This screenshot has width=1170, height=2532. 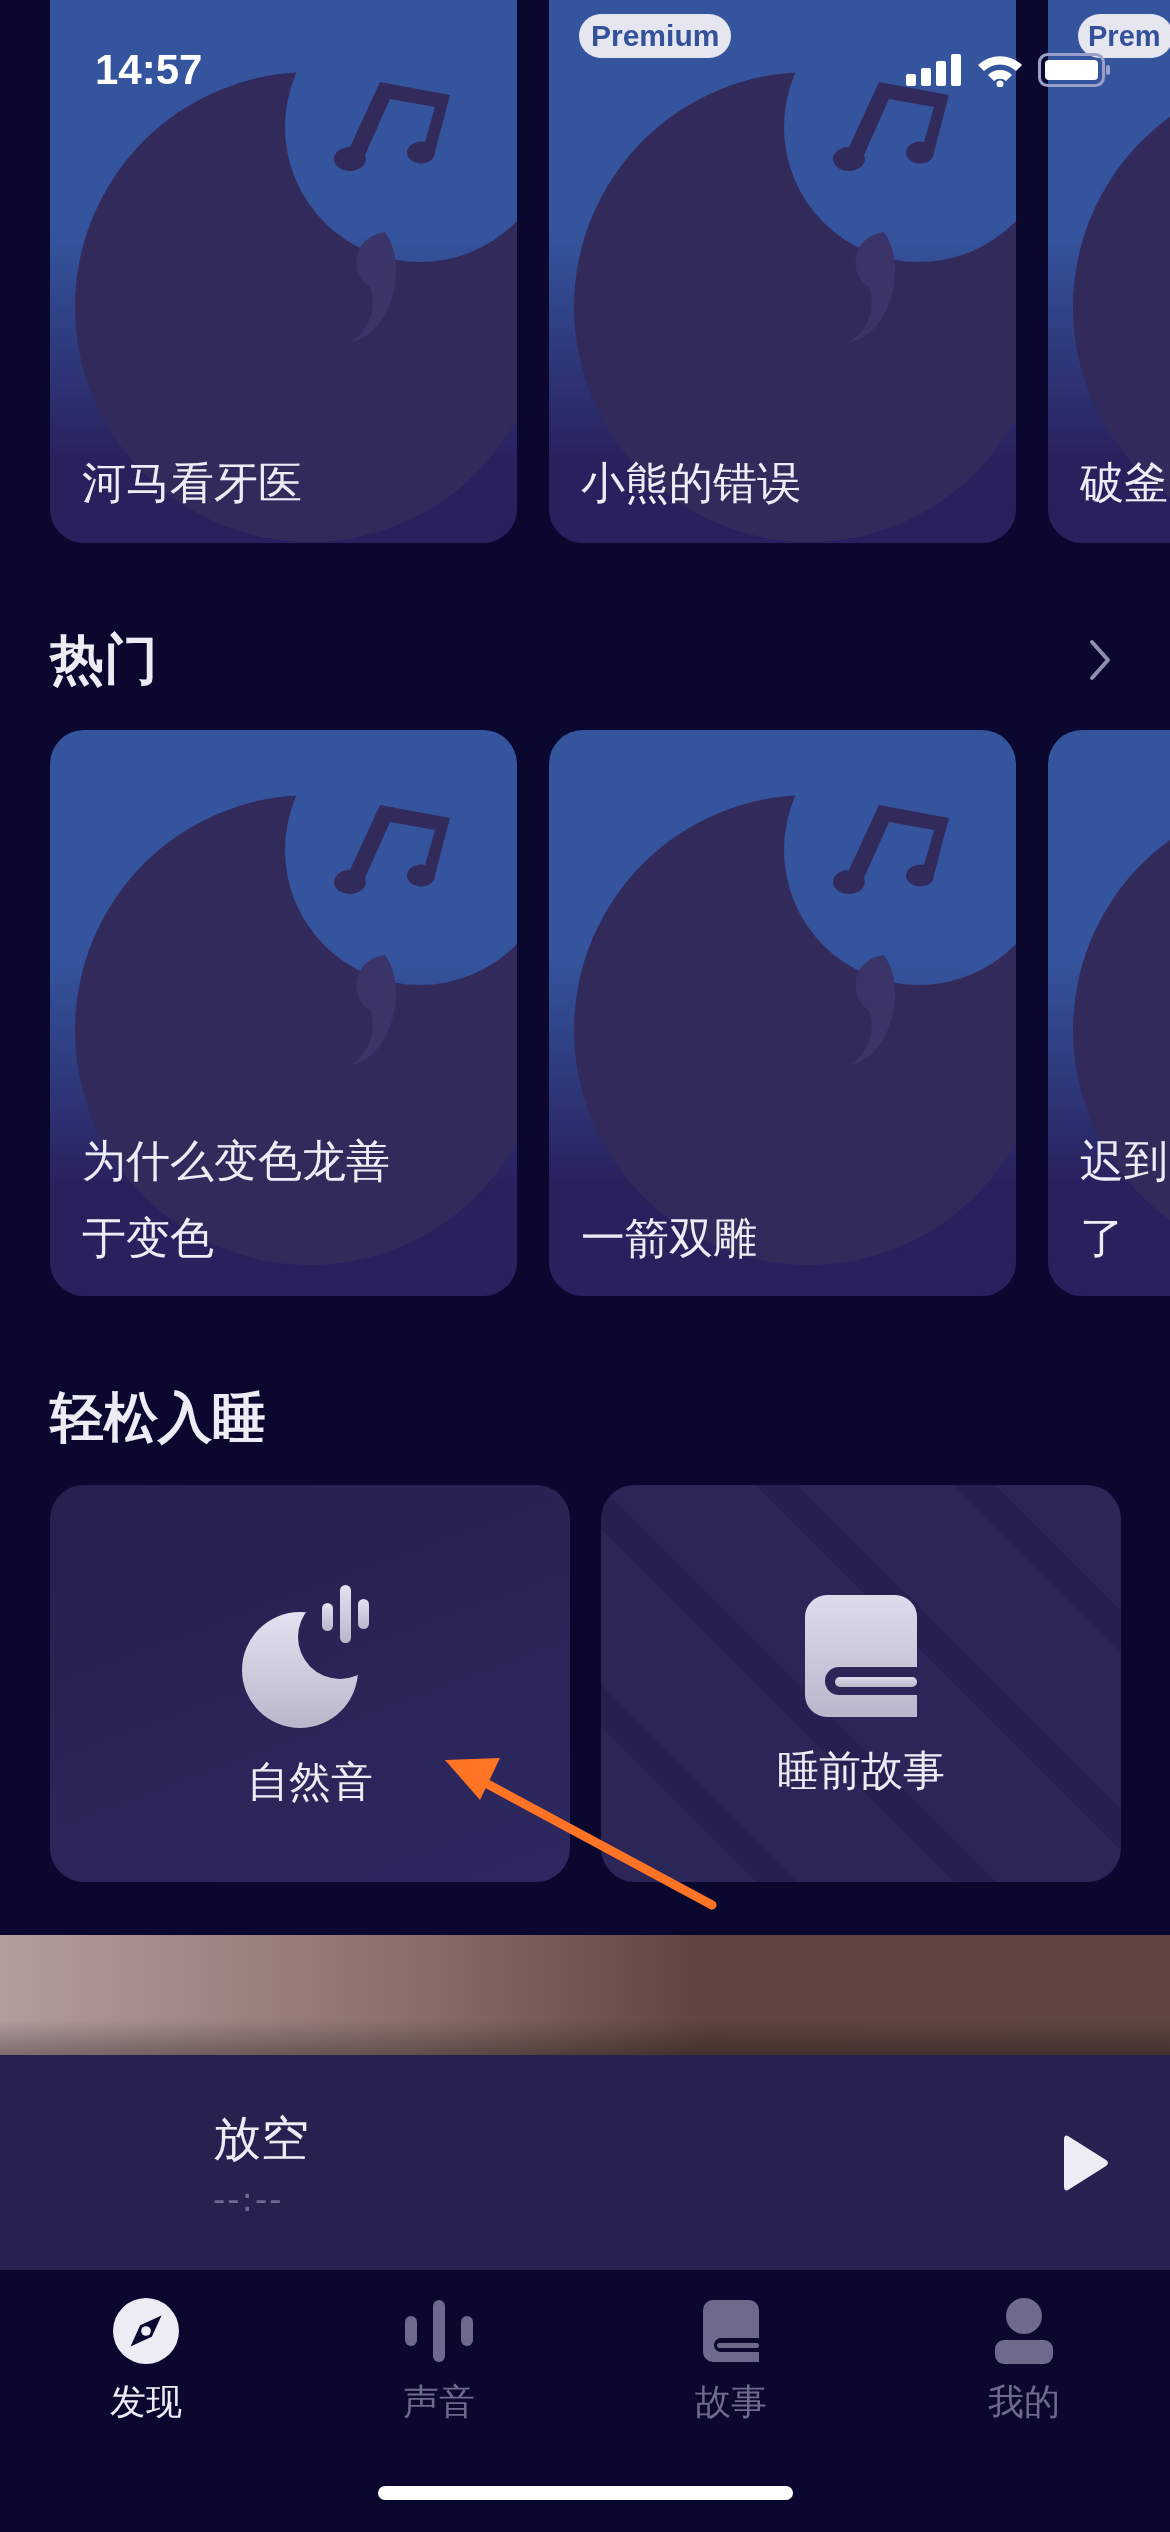 What do you see at coordinates (104, 659) in the screenshot?
I see `section-title: 热门` at bounding box center [104, 659].